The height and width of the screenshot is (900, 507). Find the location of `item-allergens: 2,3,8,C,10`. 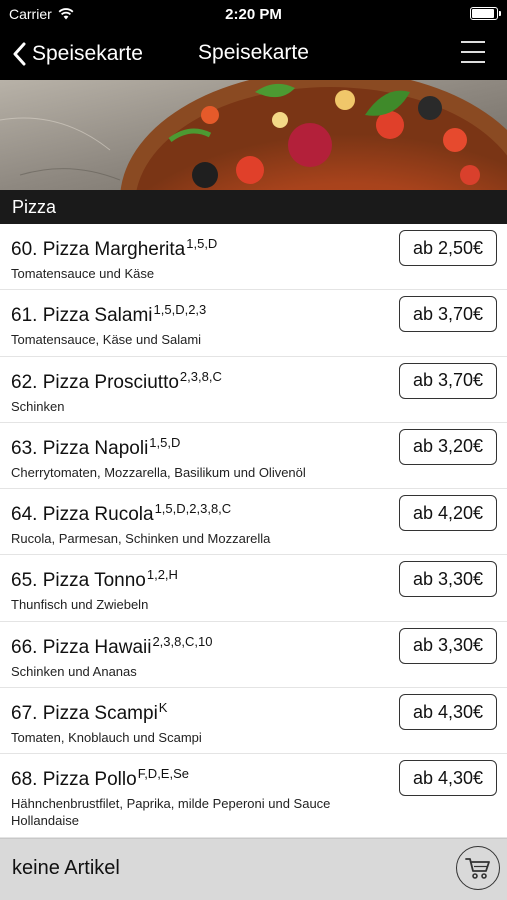

item-allergens: 2,3,8,C,10 is located at coordinates (182, 641).